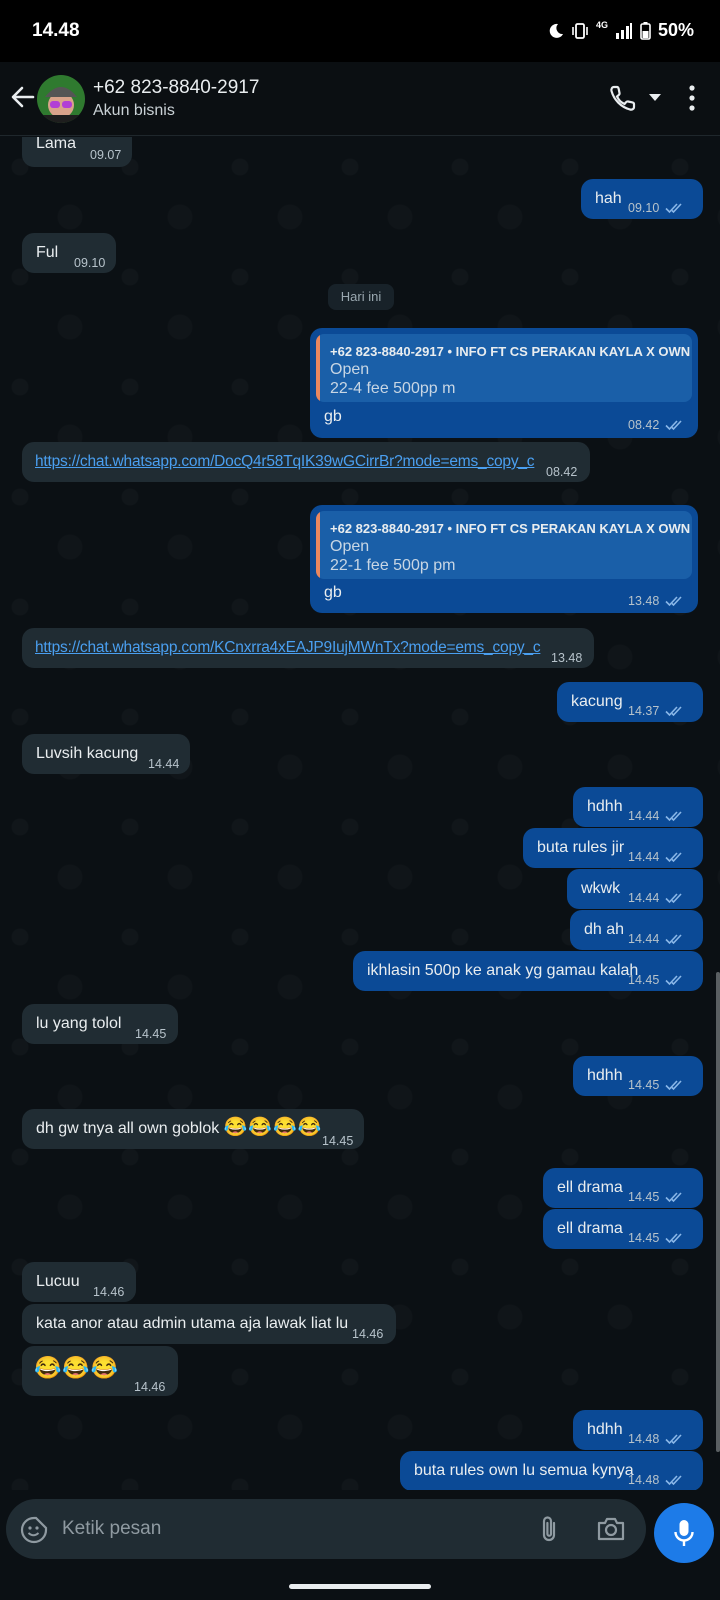 This screenshot has height=1600, width=720. What do you see at coordinates (56, 30) in the screenshot?
I see `status-time: 14.48` at bounding box center [56, 30].